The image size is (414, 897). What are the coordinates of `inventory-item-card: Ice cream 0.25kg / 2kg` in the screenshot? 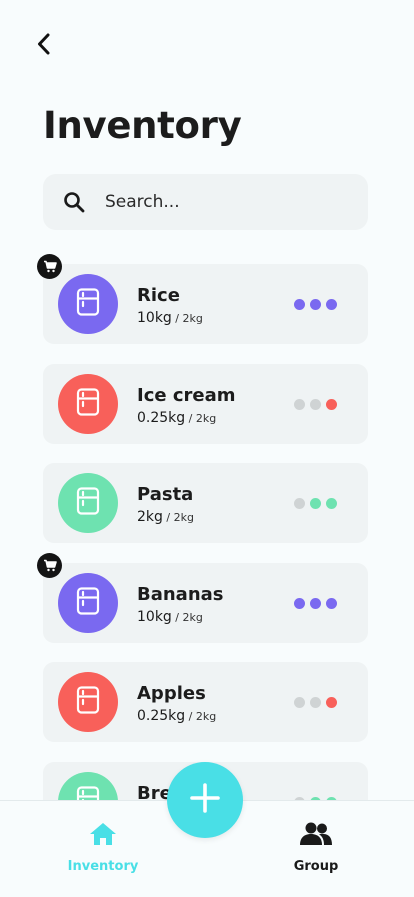 It's located at (205, 403).